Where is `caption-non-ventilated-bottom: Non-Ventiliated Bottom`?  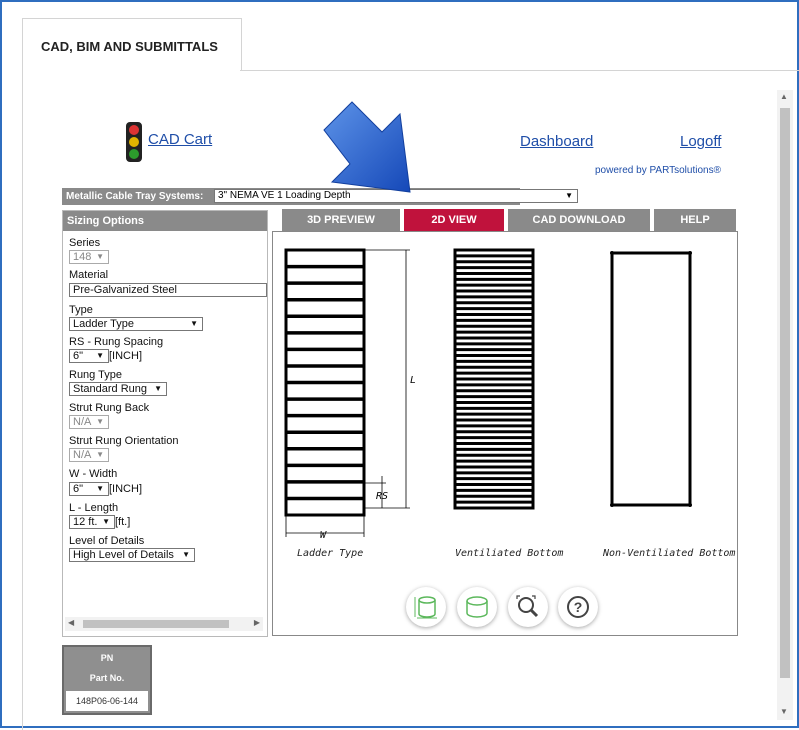
caption-non-ventilated-bottom: Non-Ventiliated Bottom is located at coordinates (669, 553).